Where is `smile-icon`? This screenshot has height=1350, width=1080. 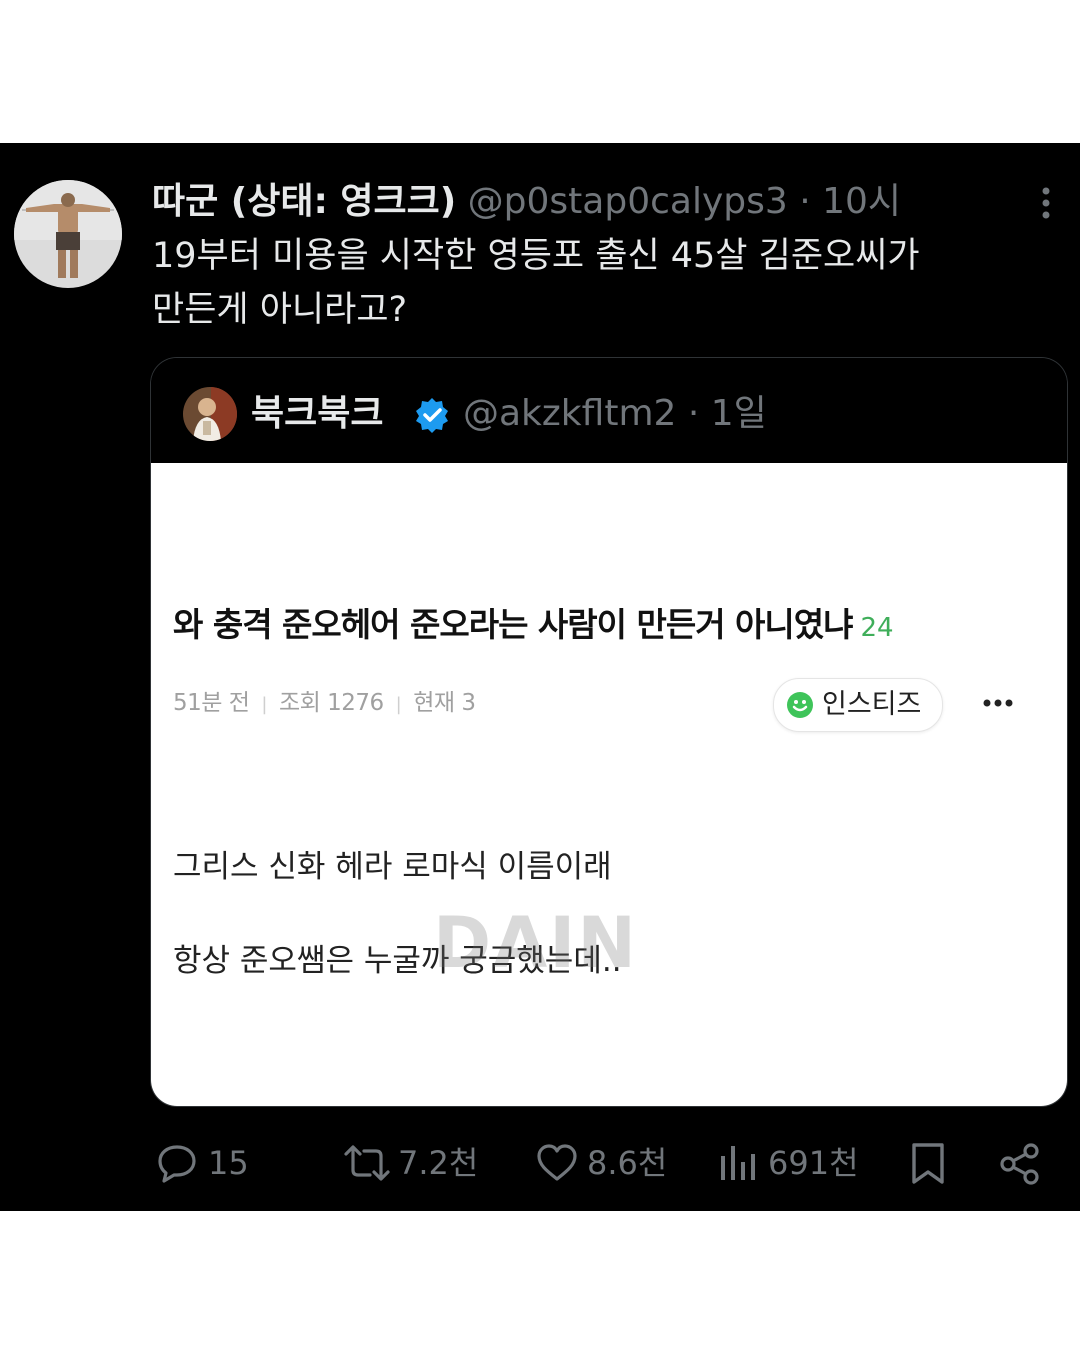 smile-icon is located at coordinates (800, 705).